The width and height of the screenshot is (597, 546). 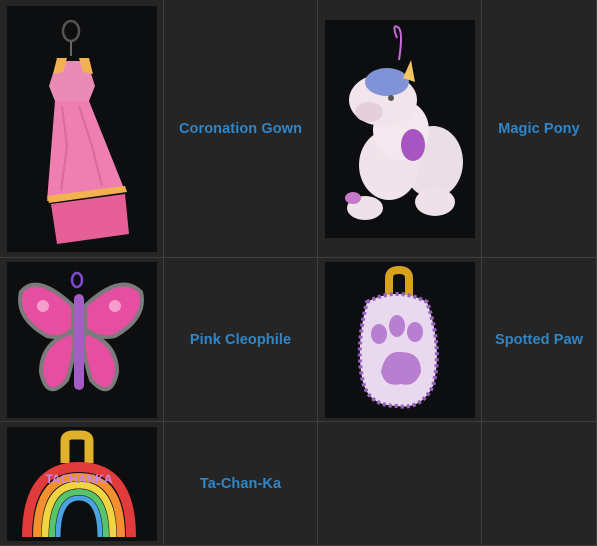 I want to click on ta-chan-ka-thumbnail: TACHANKA, so click(x=81, y=483).